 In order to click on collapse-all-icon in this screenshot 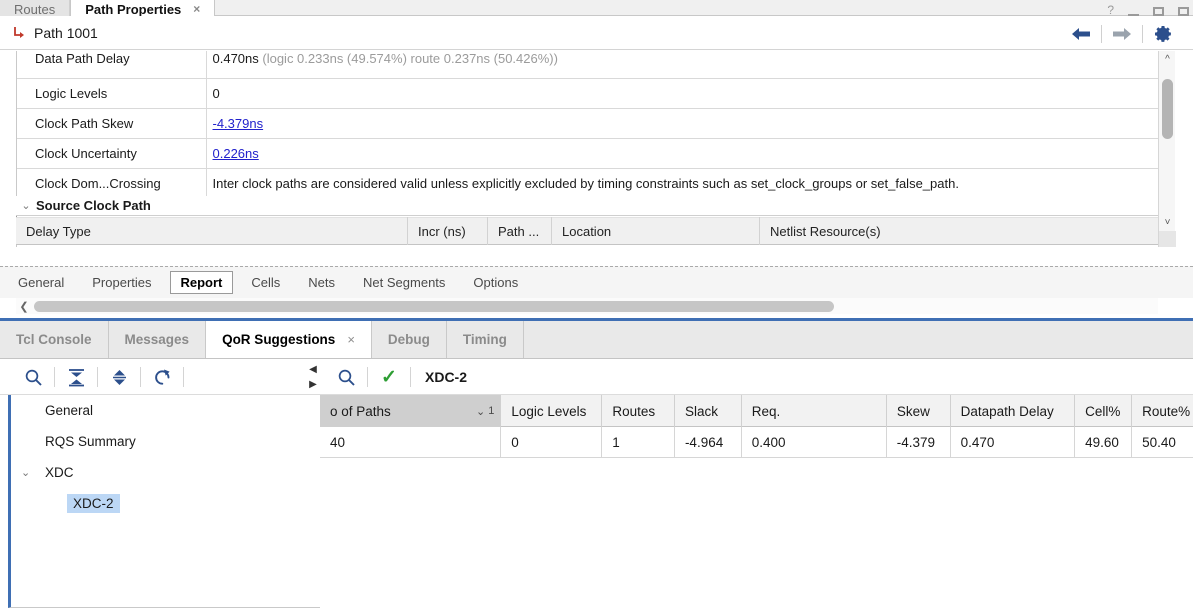, I will do `click(76, 377)`.